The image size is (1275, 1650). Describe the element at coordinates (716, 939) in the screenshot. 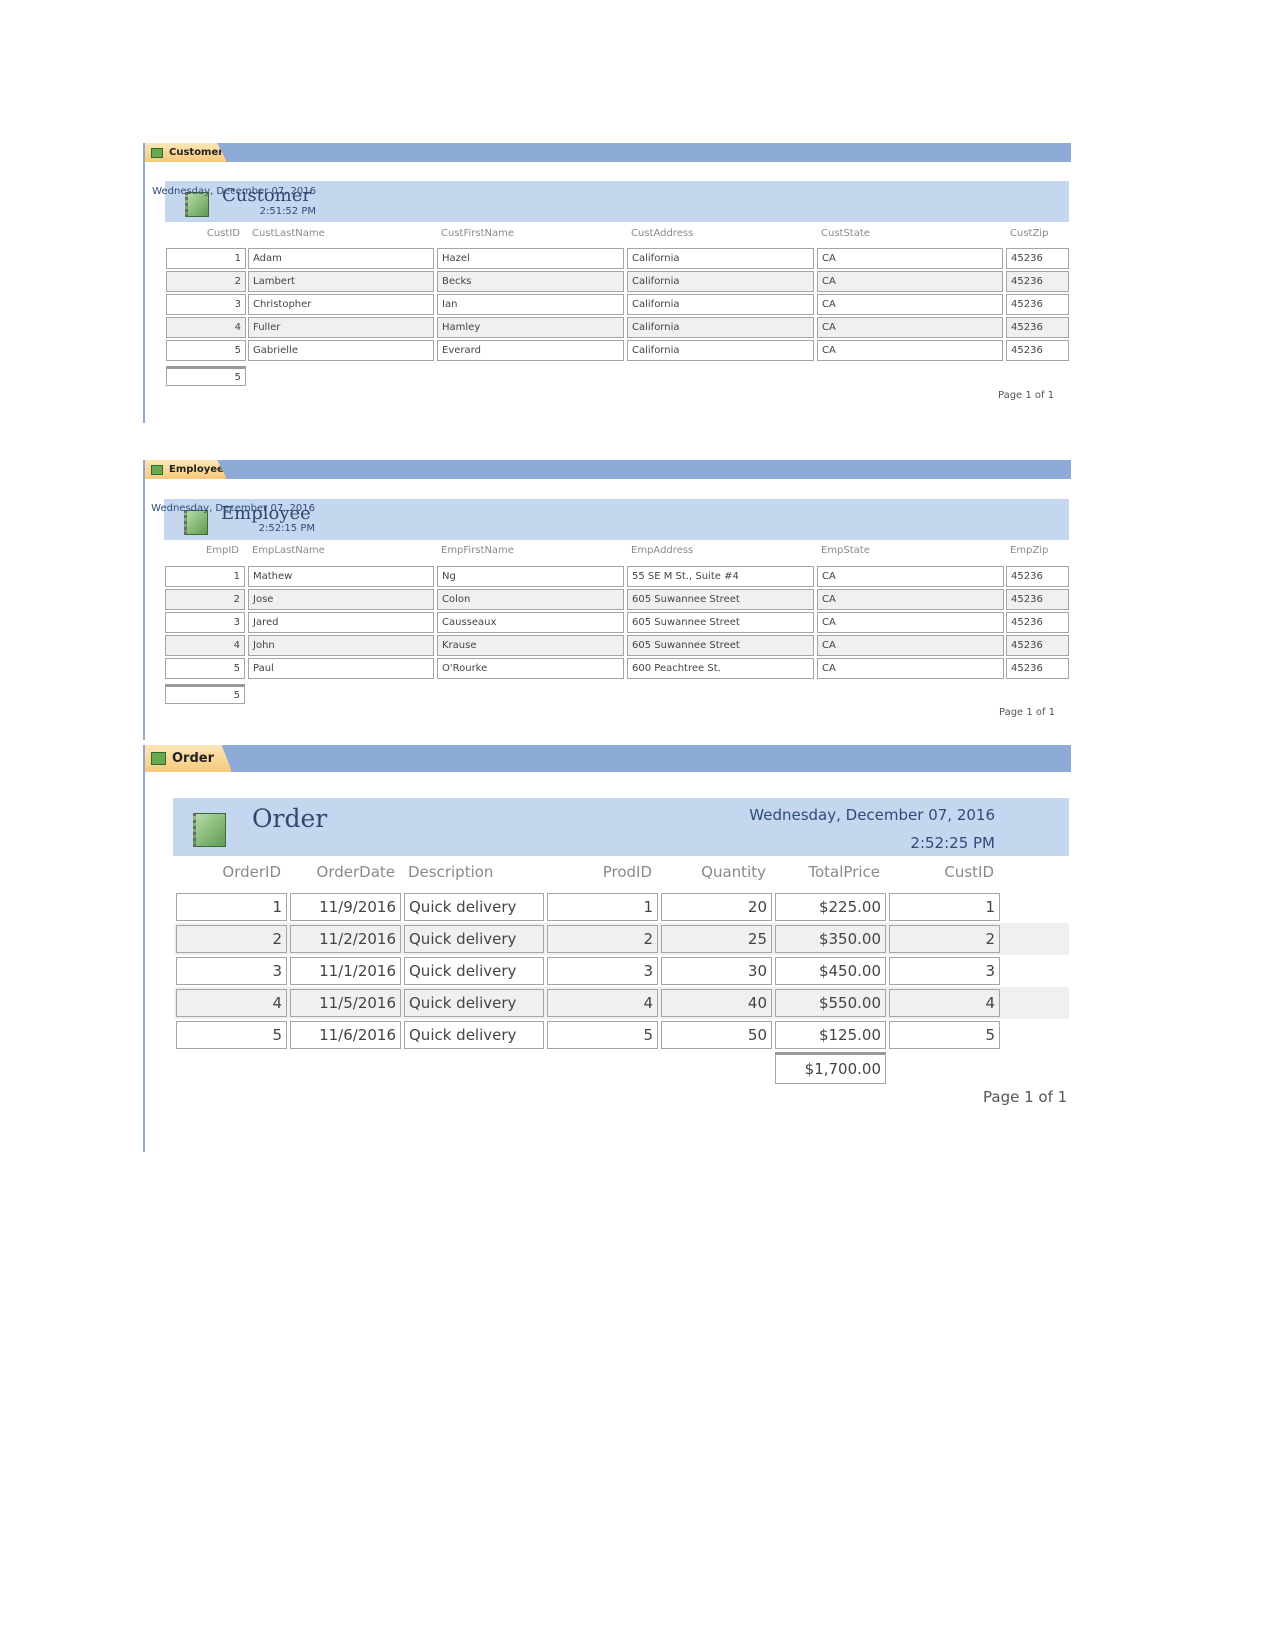

I see `table-cell: 25` at that location.